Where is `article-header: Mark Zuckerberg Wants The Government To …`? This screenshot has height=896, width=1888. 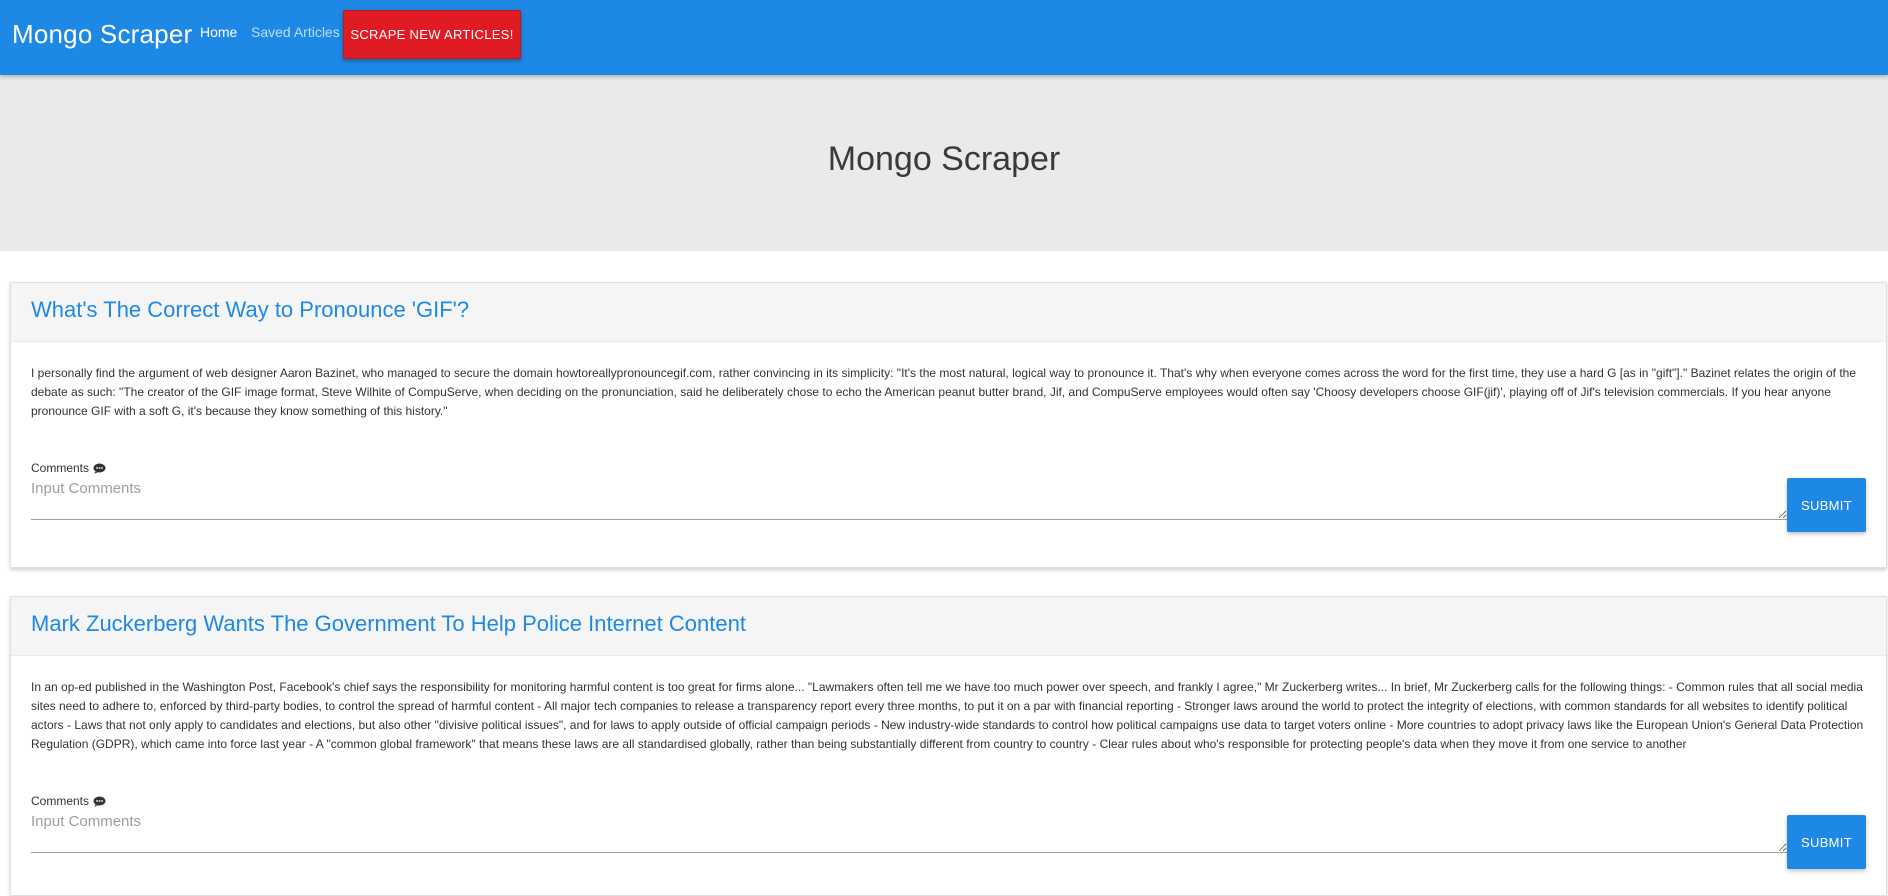
article-header: Mark Zuckerberg Wants The Government To … is located at coordinates (948, 626).